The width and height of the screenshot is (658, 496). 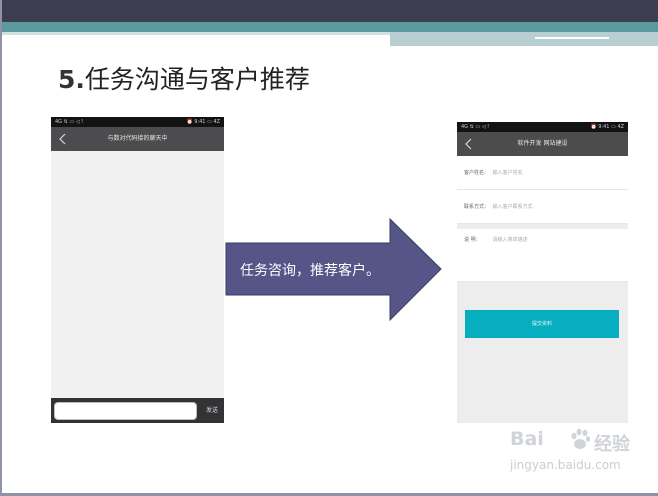 I want to click on customer-name-label: 客户姓名：, so click(x=477, y=173).